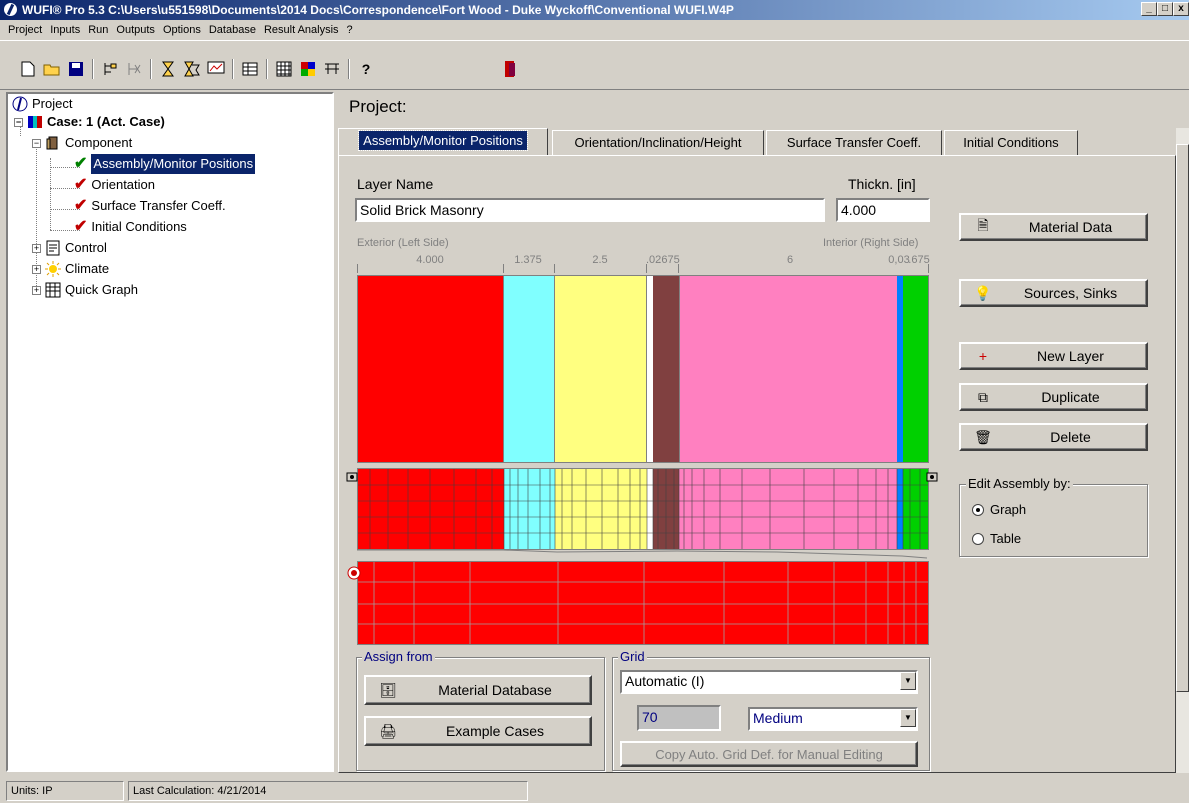 This screenshot has width=1189, height=803. Describe the element at coordinates (529, 369) in the screenshot. I see `layer-cyan` at that location.